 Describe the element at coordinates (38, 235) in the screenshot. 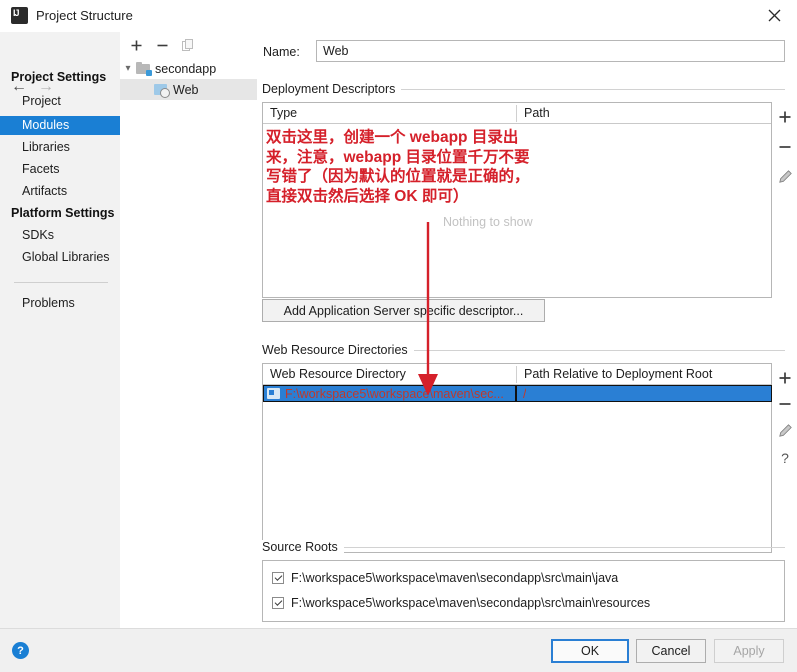

I see `sidebar-item-sdks: SDKs` at that location.